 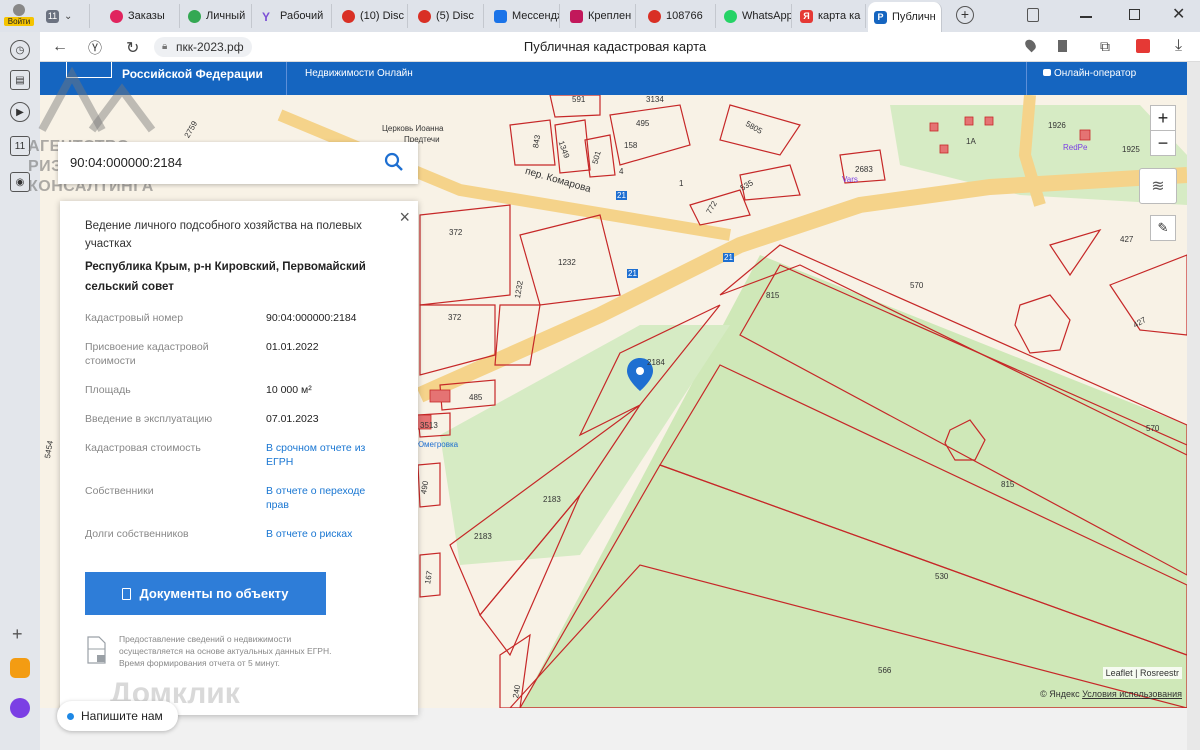 I want to click on documents-button: Документы по объекту, so click(x=205, y=593).